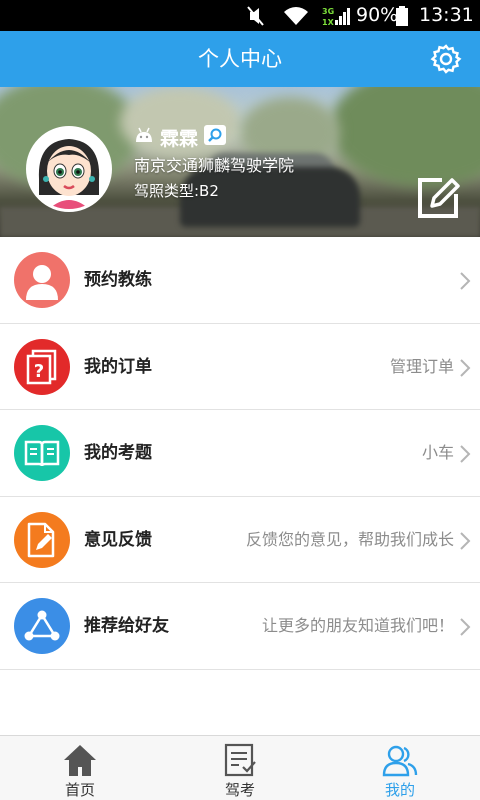  Describe the element at coordinates (240, 539) in the screenshot. I see `menu-item-feedback: 意见反馈 反馈您的意见，帮助我们成长` at that location.